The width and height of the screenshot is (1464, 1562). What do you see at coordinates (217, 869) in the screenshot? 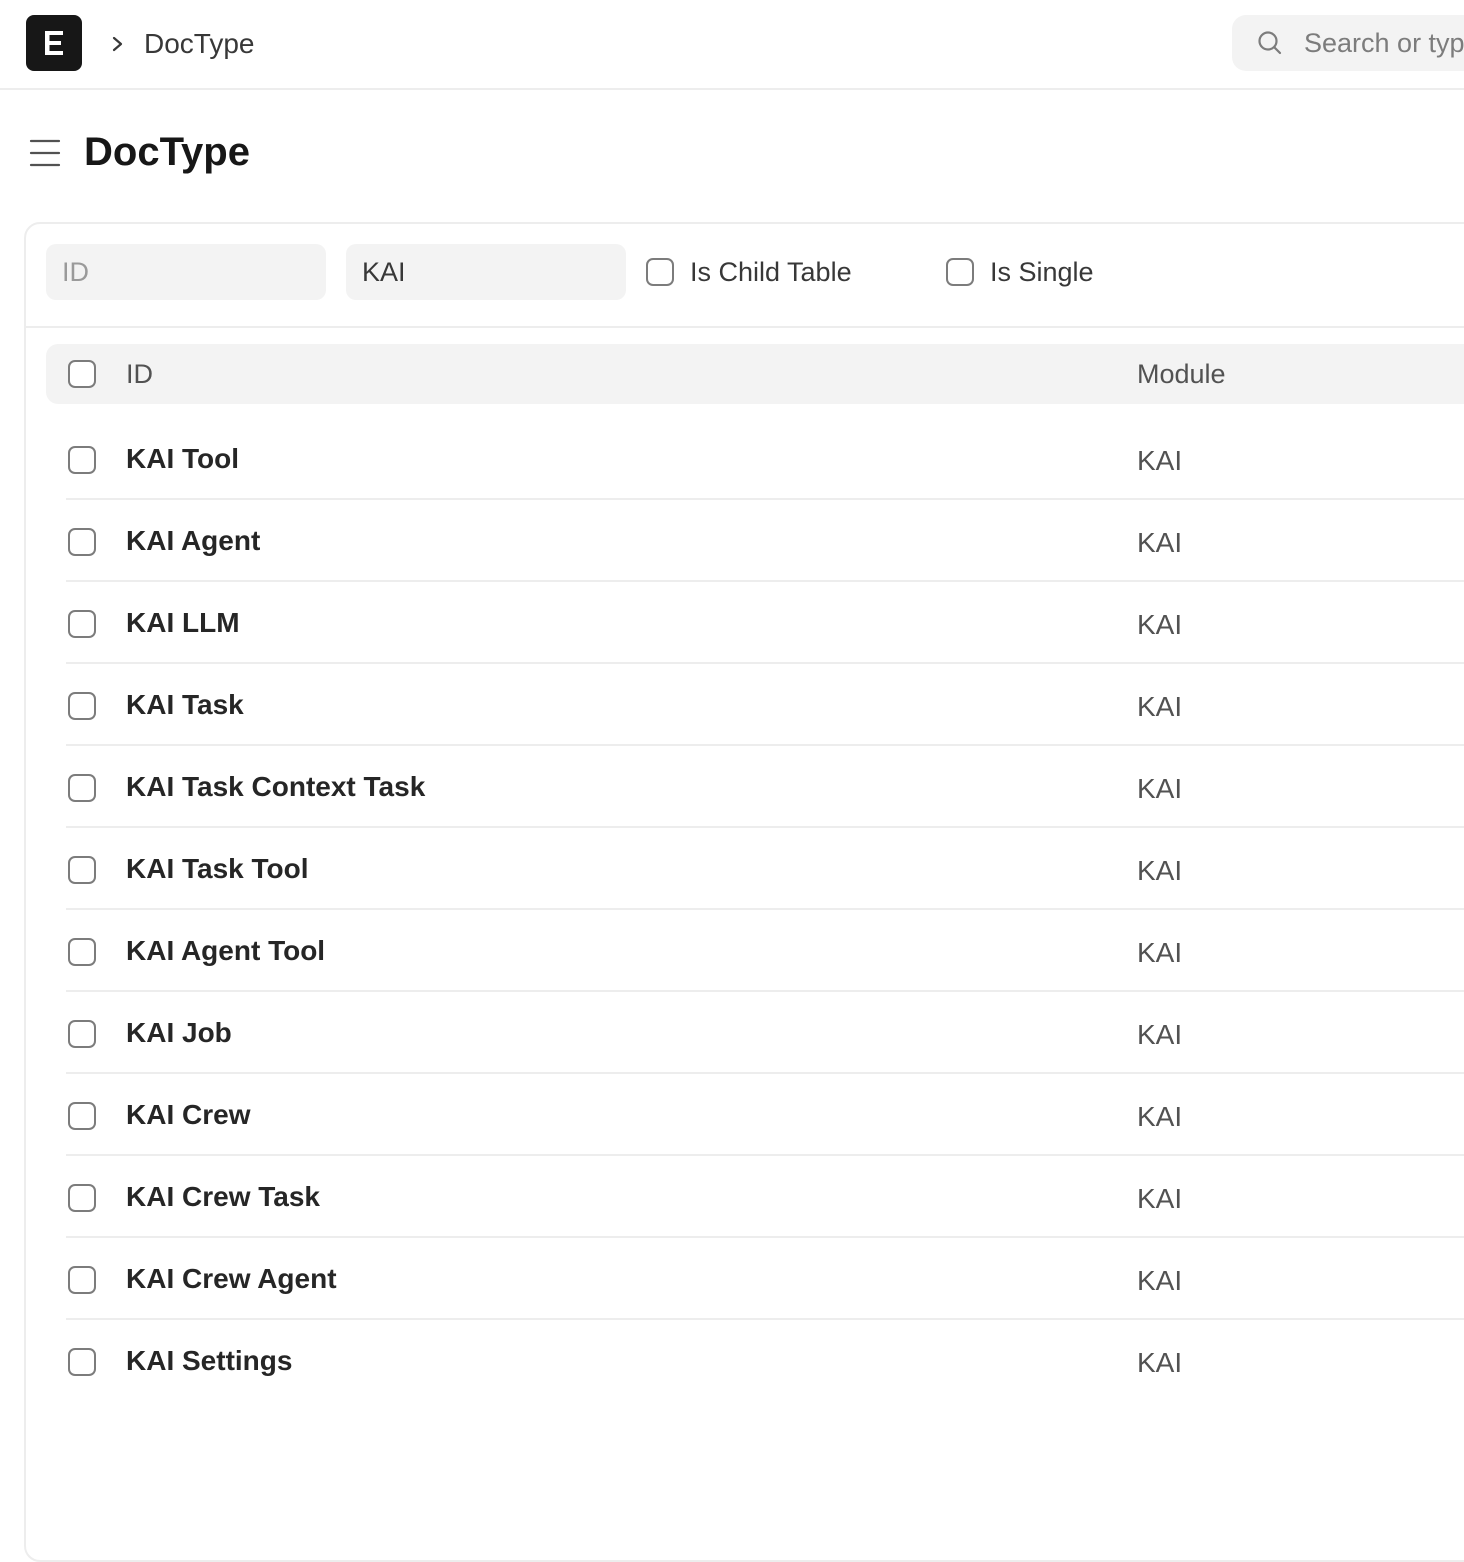
I see `row-id-link: KAI Task Tool` at bounding box center [217, 869].